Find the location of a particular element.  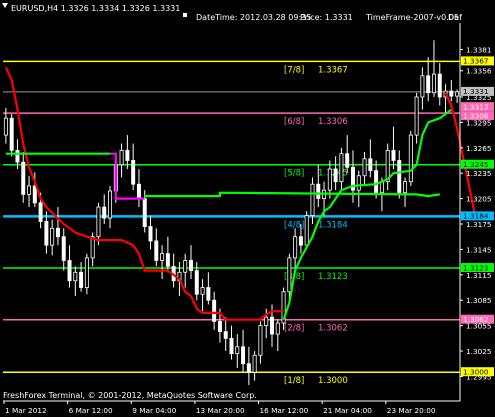

price-tag-label: 1.3245 is located at coordinates (476, 164).